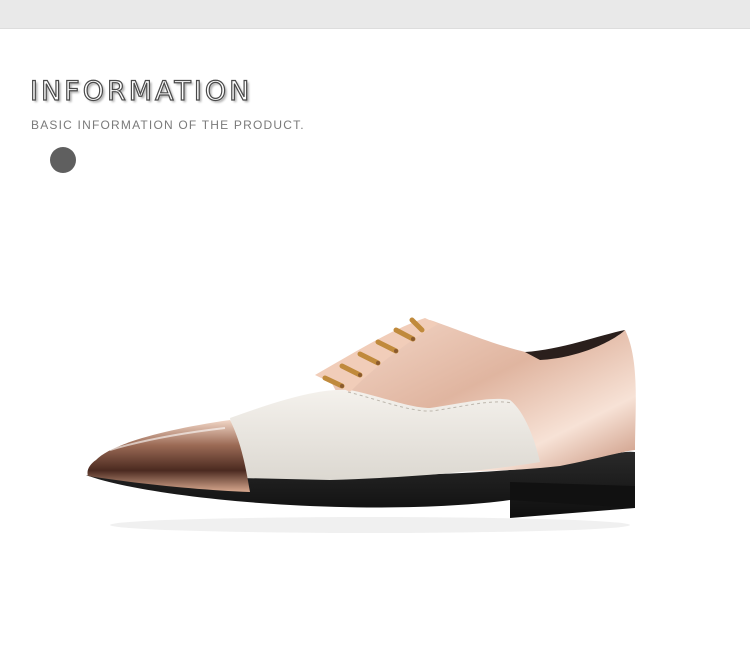  Describe the element at coordinates (370, 525) in the screenshot. I see `shoe-shadow` at that location.